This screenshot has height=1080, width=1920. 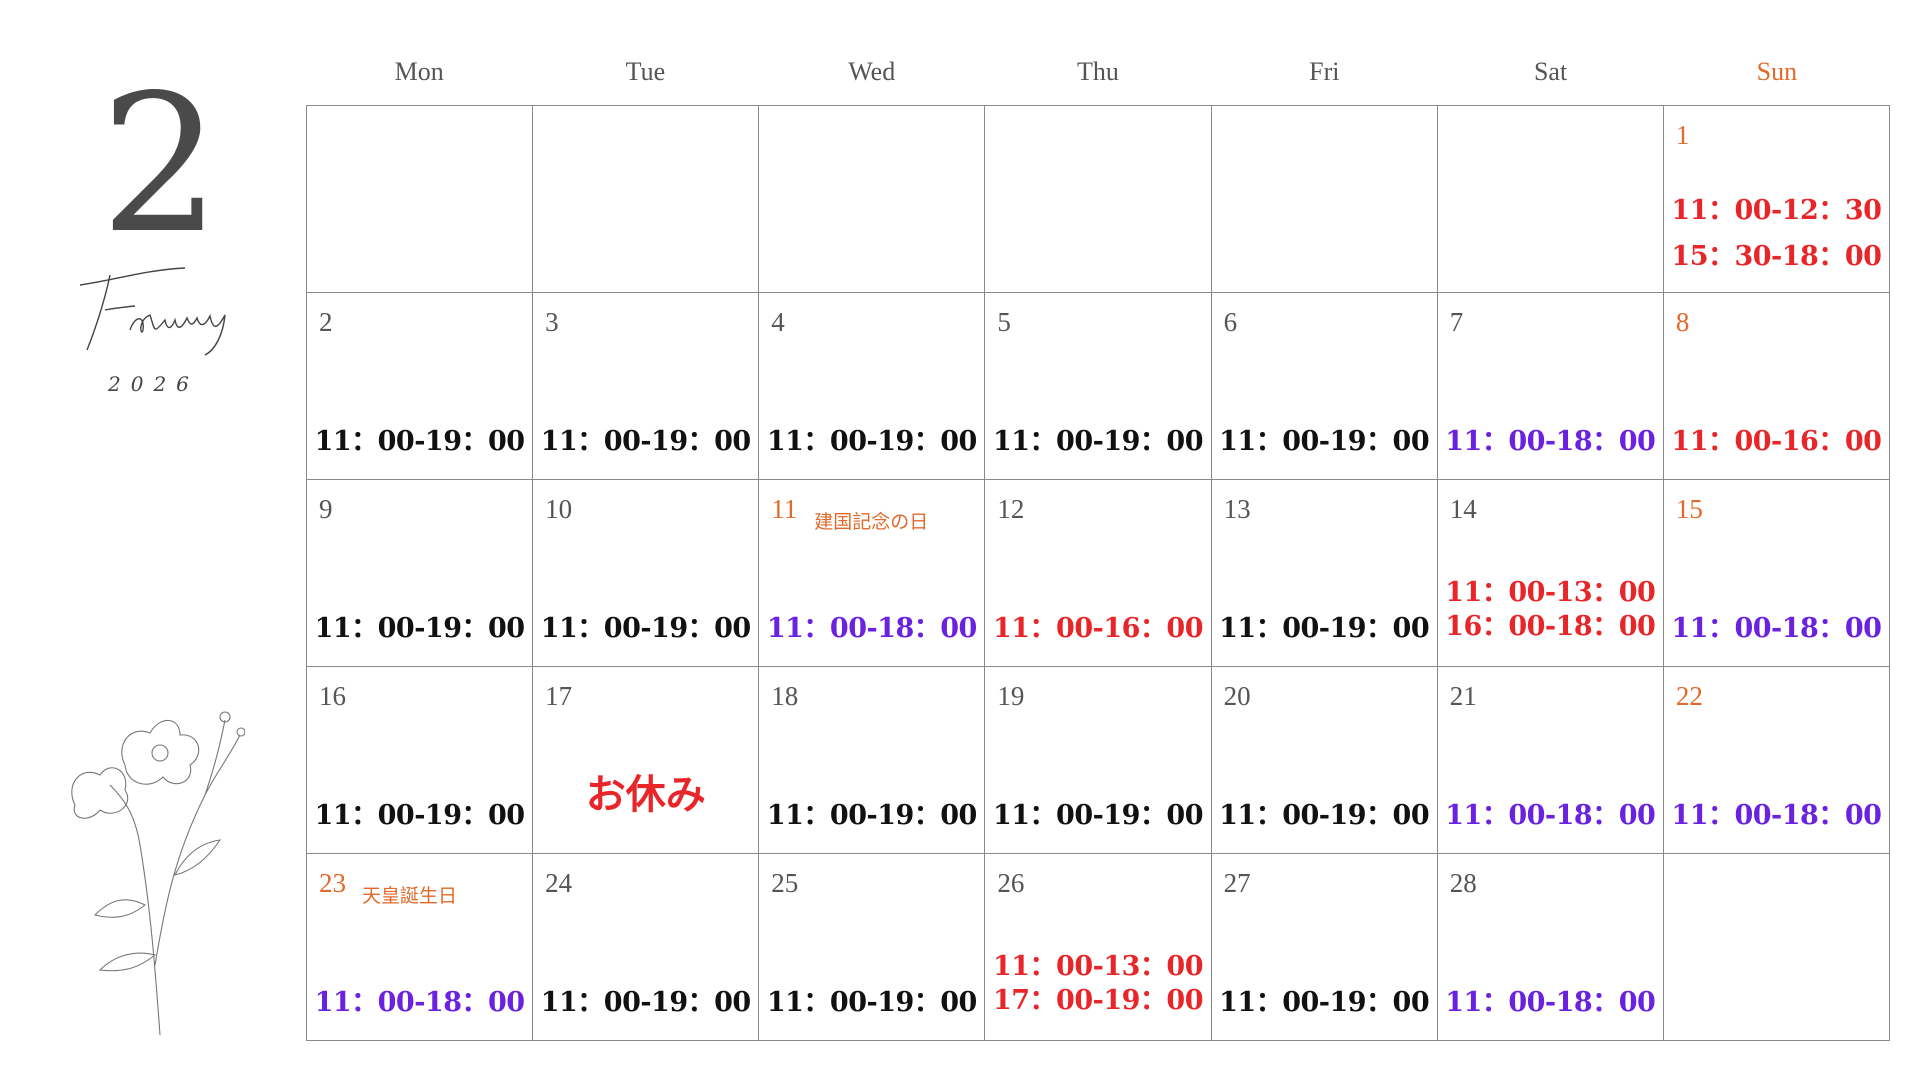 What do you see at coordinates (1550, 947) in the screenshot?
I see `calendar-day-28: 28 11：00-18：00` at bounding box center [1550, 947].